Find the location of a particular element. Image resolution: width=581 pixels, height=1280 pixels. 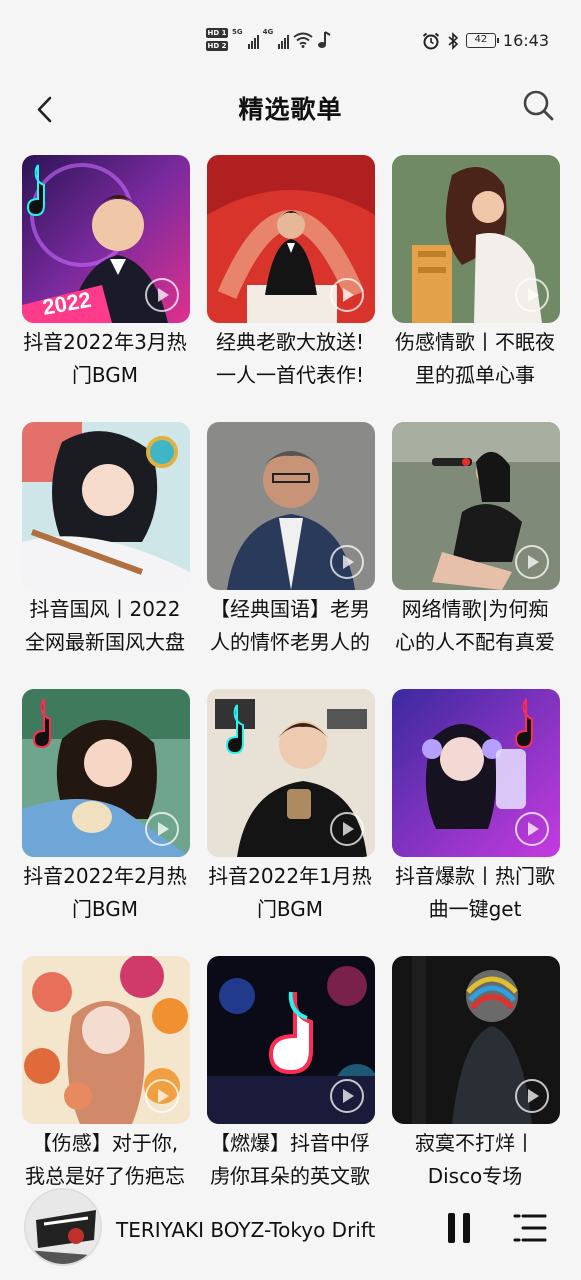

page-title: 精选歌单 is located at coordinates (290, 109).